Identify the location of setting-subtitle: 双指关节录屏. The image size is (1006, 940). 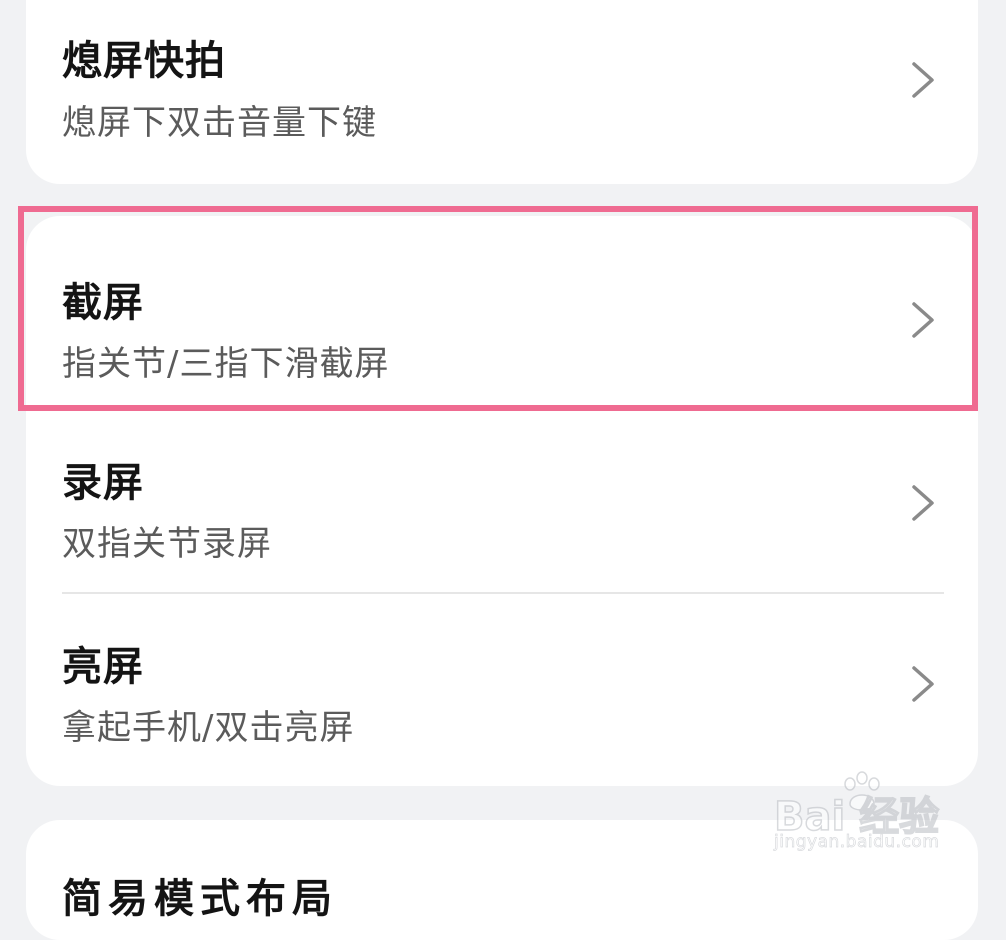
(167, 544).